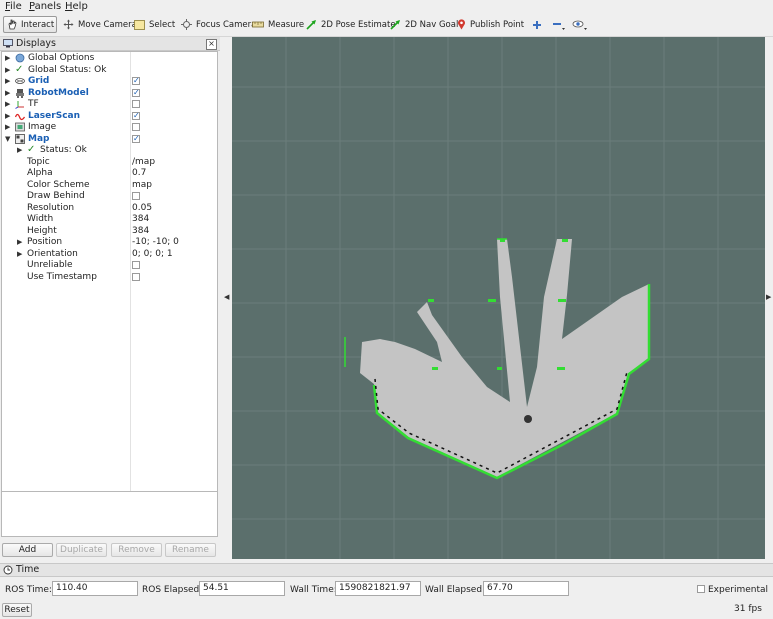  I want to click on tree-label: Global Options, so click(61, 58).